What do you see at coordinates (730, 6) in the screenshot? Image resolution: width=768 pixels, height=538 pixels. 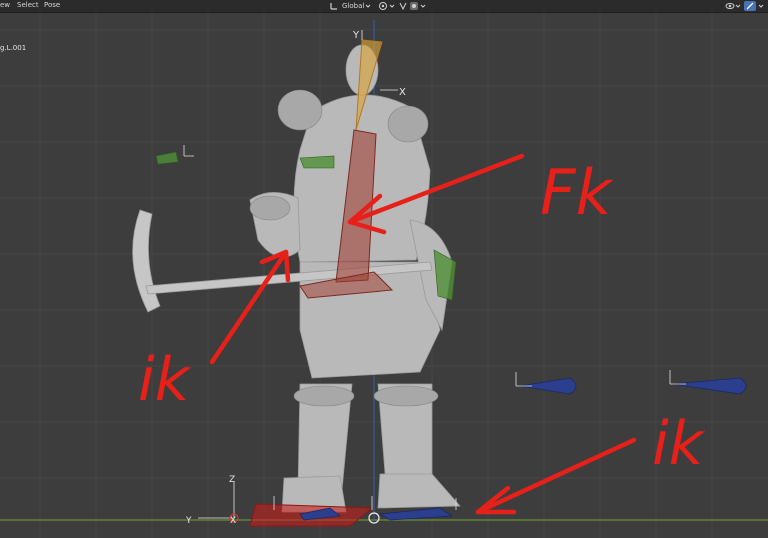 I see `view-options-icon` at bounding box center [730, 6].